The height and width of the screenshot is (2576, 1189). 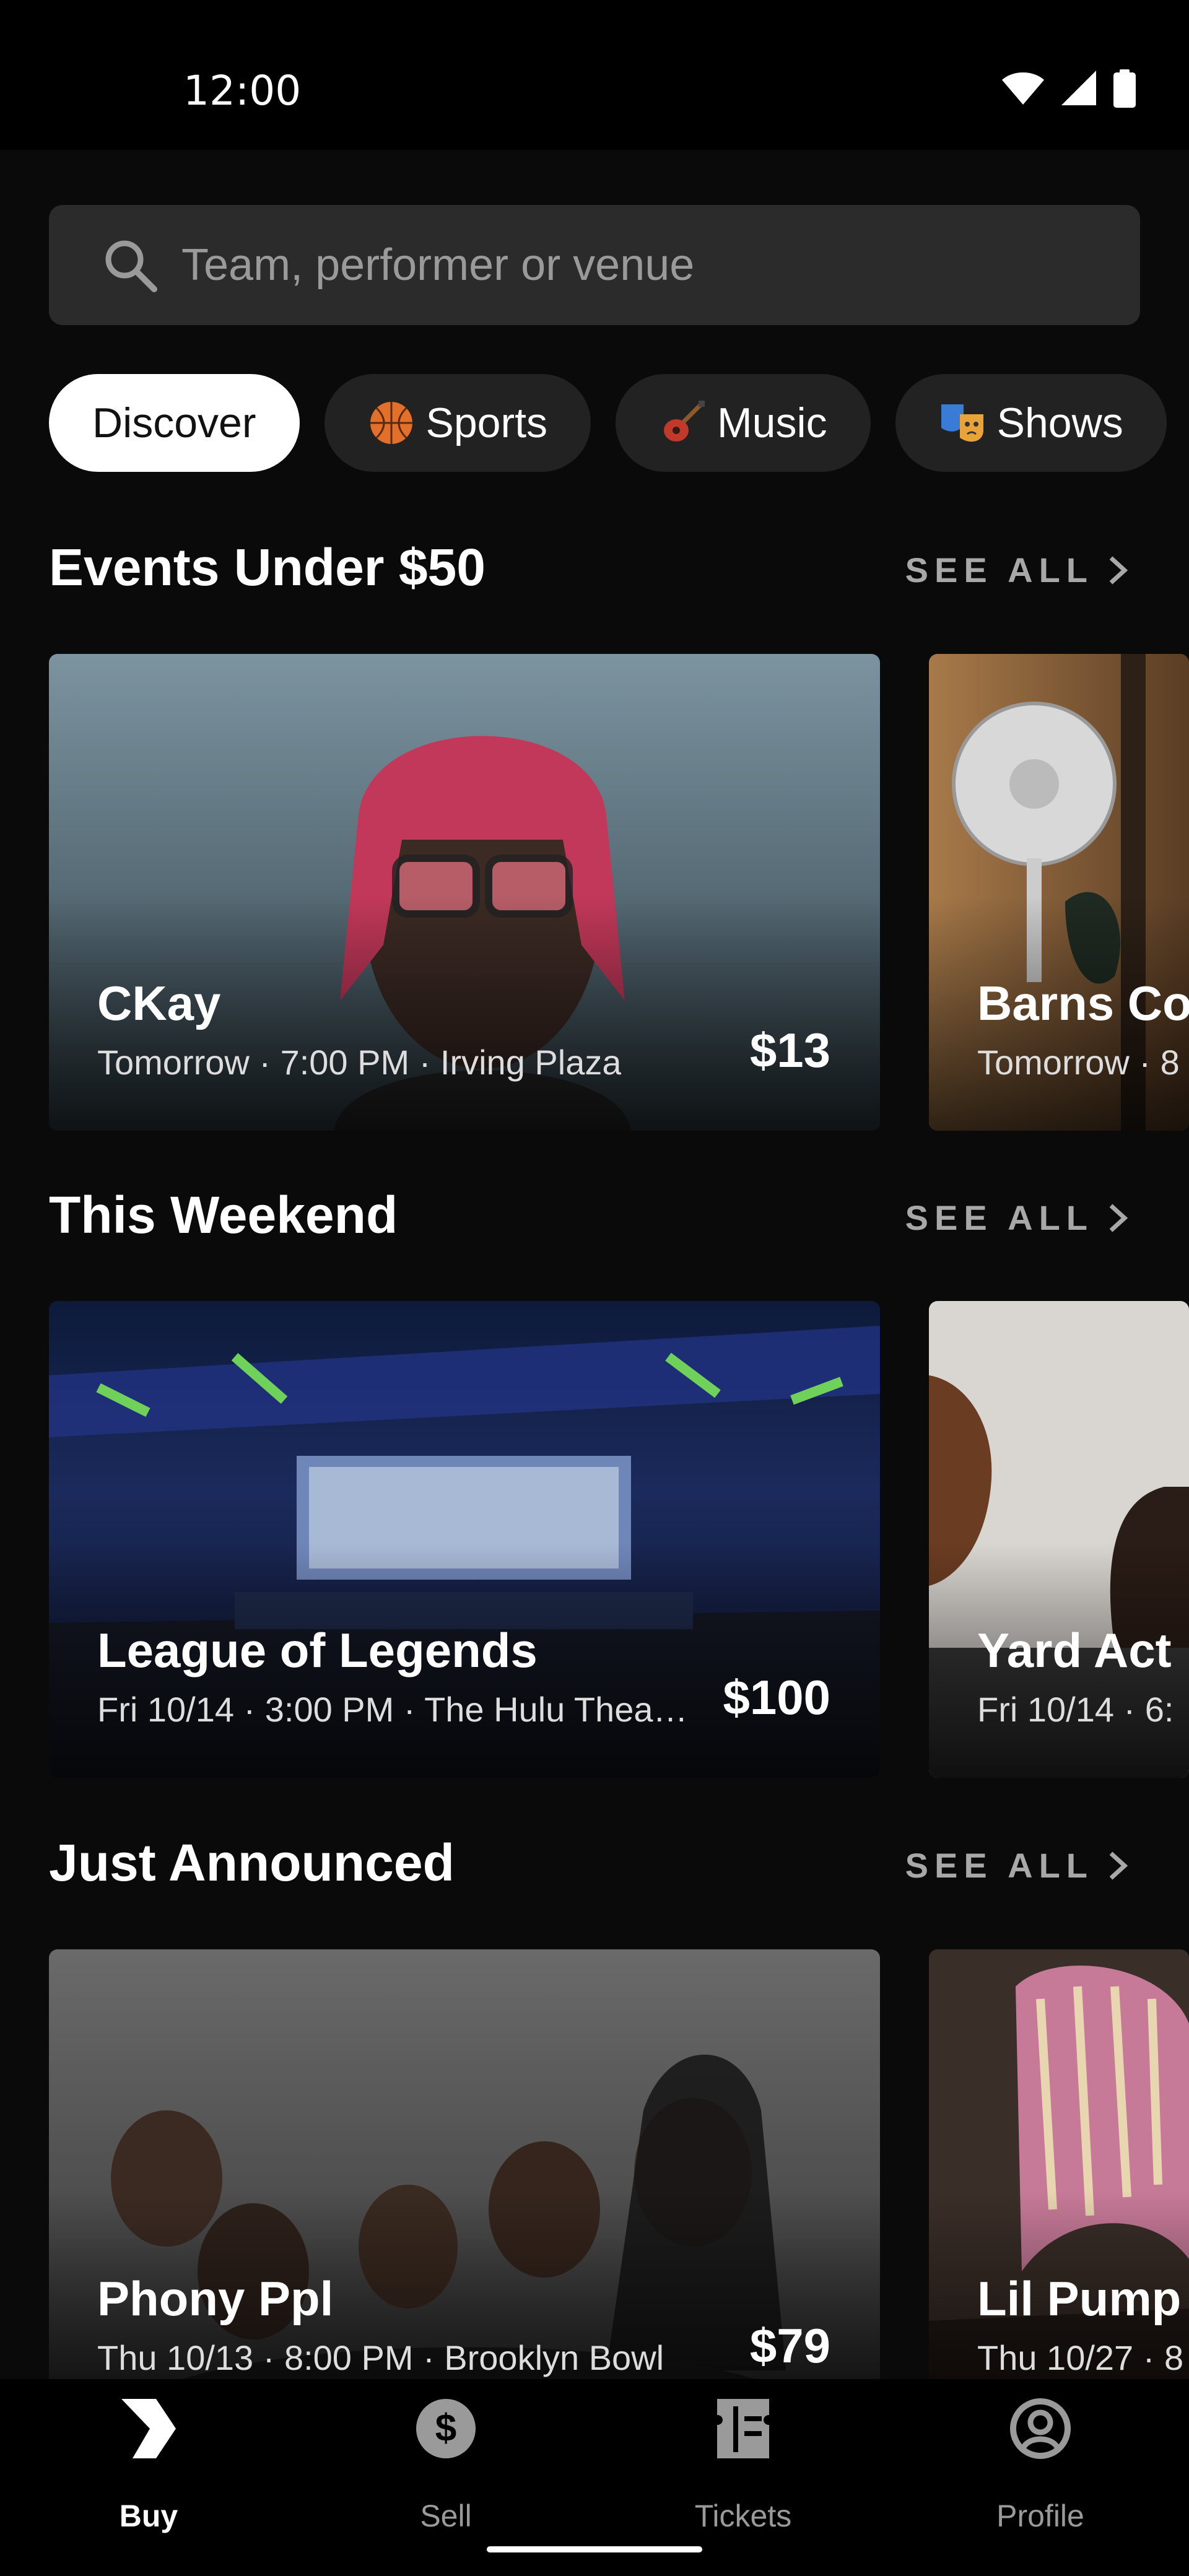 What do you see at coordinates (1074, 1650) in the screenshot?
I see `event-name: Yard Act` at bounding box center [1074, 1650].